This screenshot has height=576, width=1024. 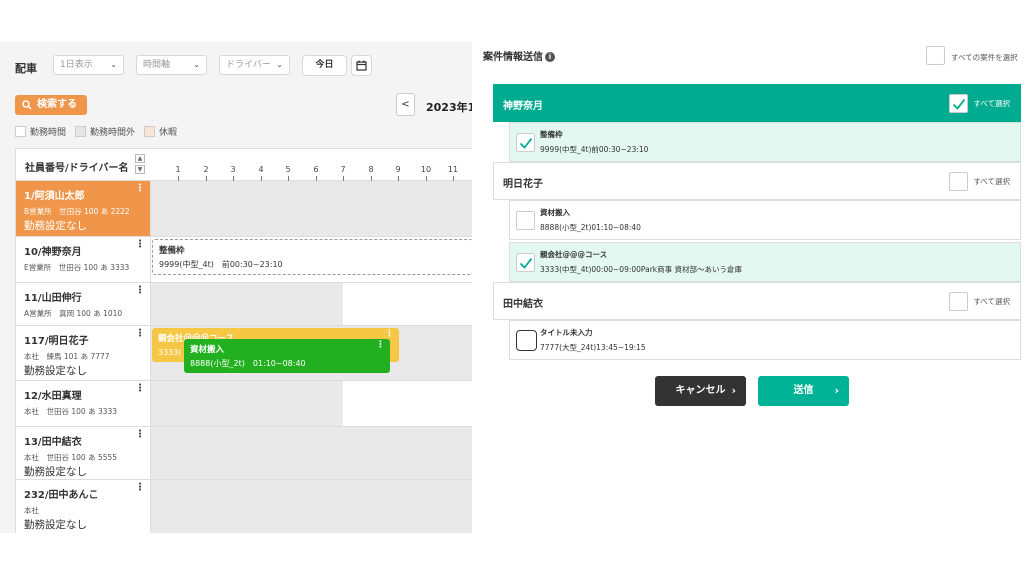 What do you see at coordinates (248, 65) in the screenshot?
I see `driver-select-value: ドライバー` at bounding box center [248, 65].